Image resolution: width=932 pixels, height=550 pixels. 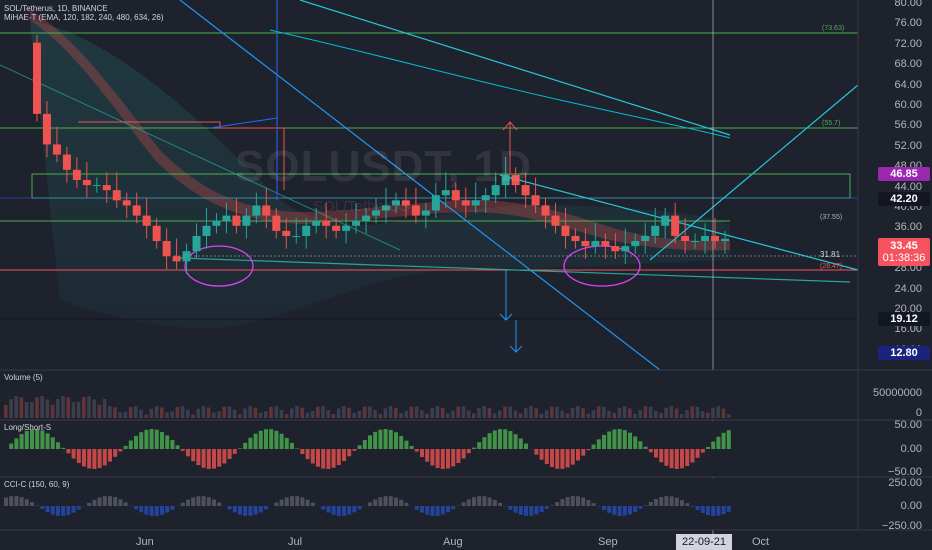 I want to click on volume-pane, so click(x=429, y=395).